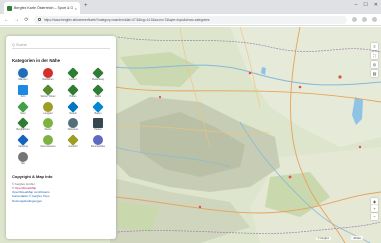 The height and width of the screenshot is (243, 381). I want to click on view-icon, so click(73, 140).